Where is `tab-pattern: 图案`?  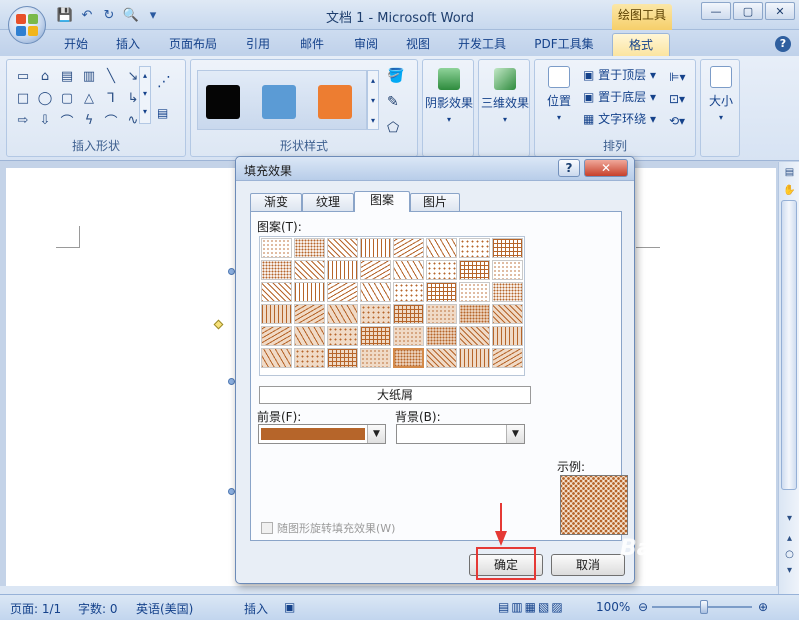 tab-pattern: 图案 is located at coordinates (382, 201).